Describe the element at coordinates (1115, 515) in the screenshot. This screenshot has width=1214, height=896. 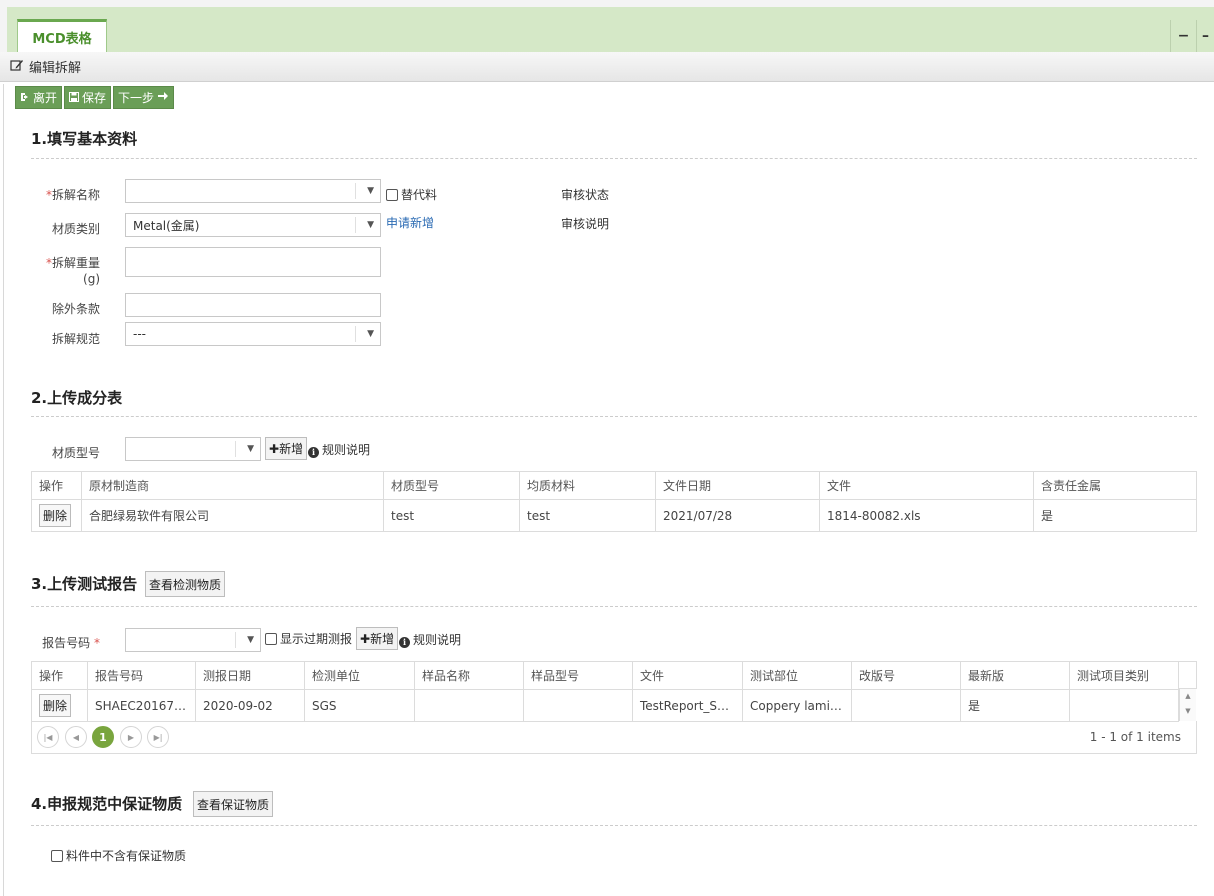
I see `responsible-metal-cell: 是` at that location.